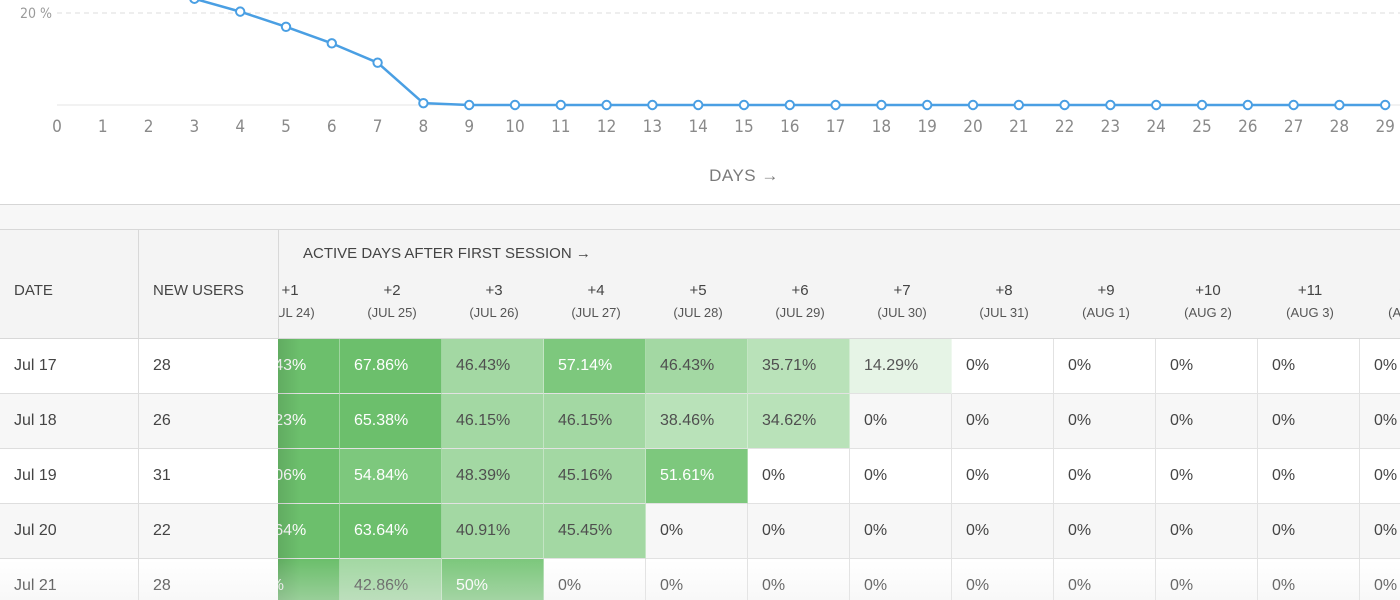  What do you see at coordinates (596, 301) in the screenshot?
I see `day-column-header: +4 (JUL 27)` at bounding box center [596, 301].